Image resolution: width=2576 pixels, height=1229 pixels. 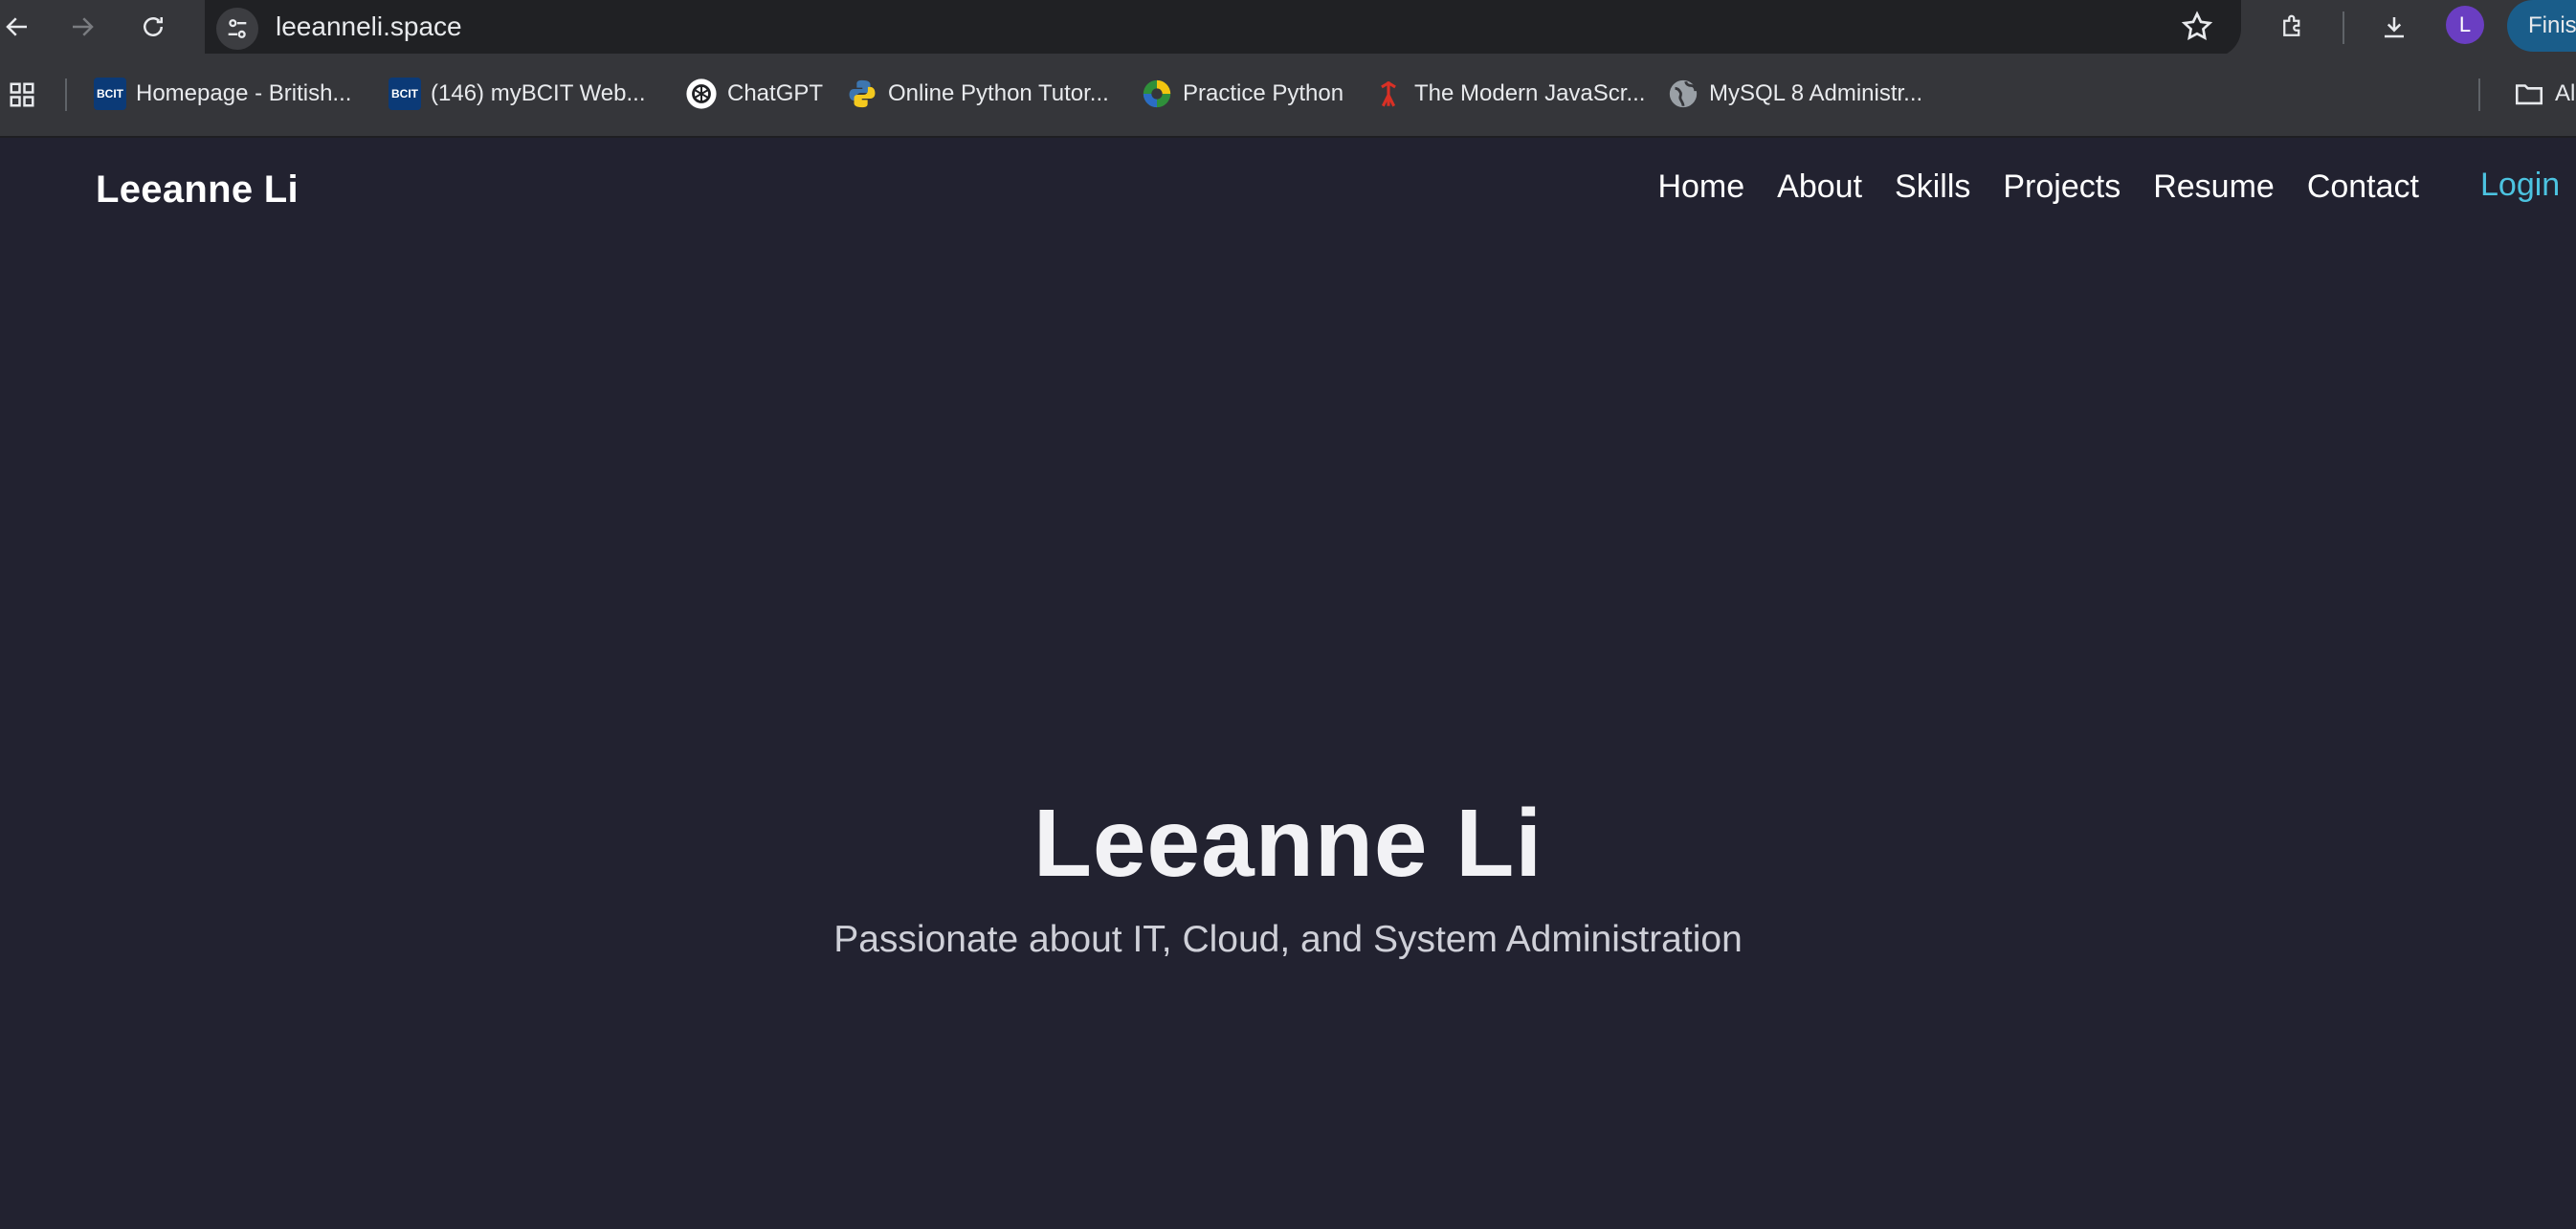 I want to click on puzzle-icon, so click(x=2291, y=25).